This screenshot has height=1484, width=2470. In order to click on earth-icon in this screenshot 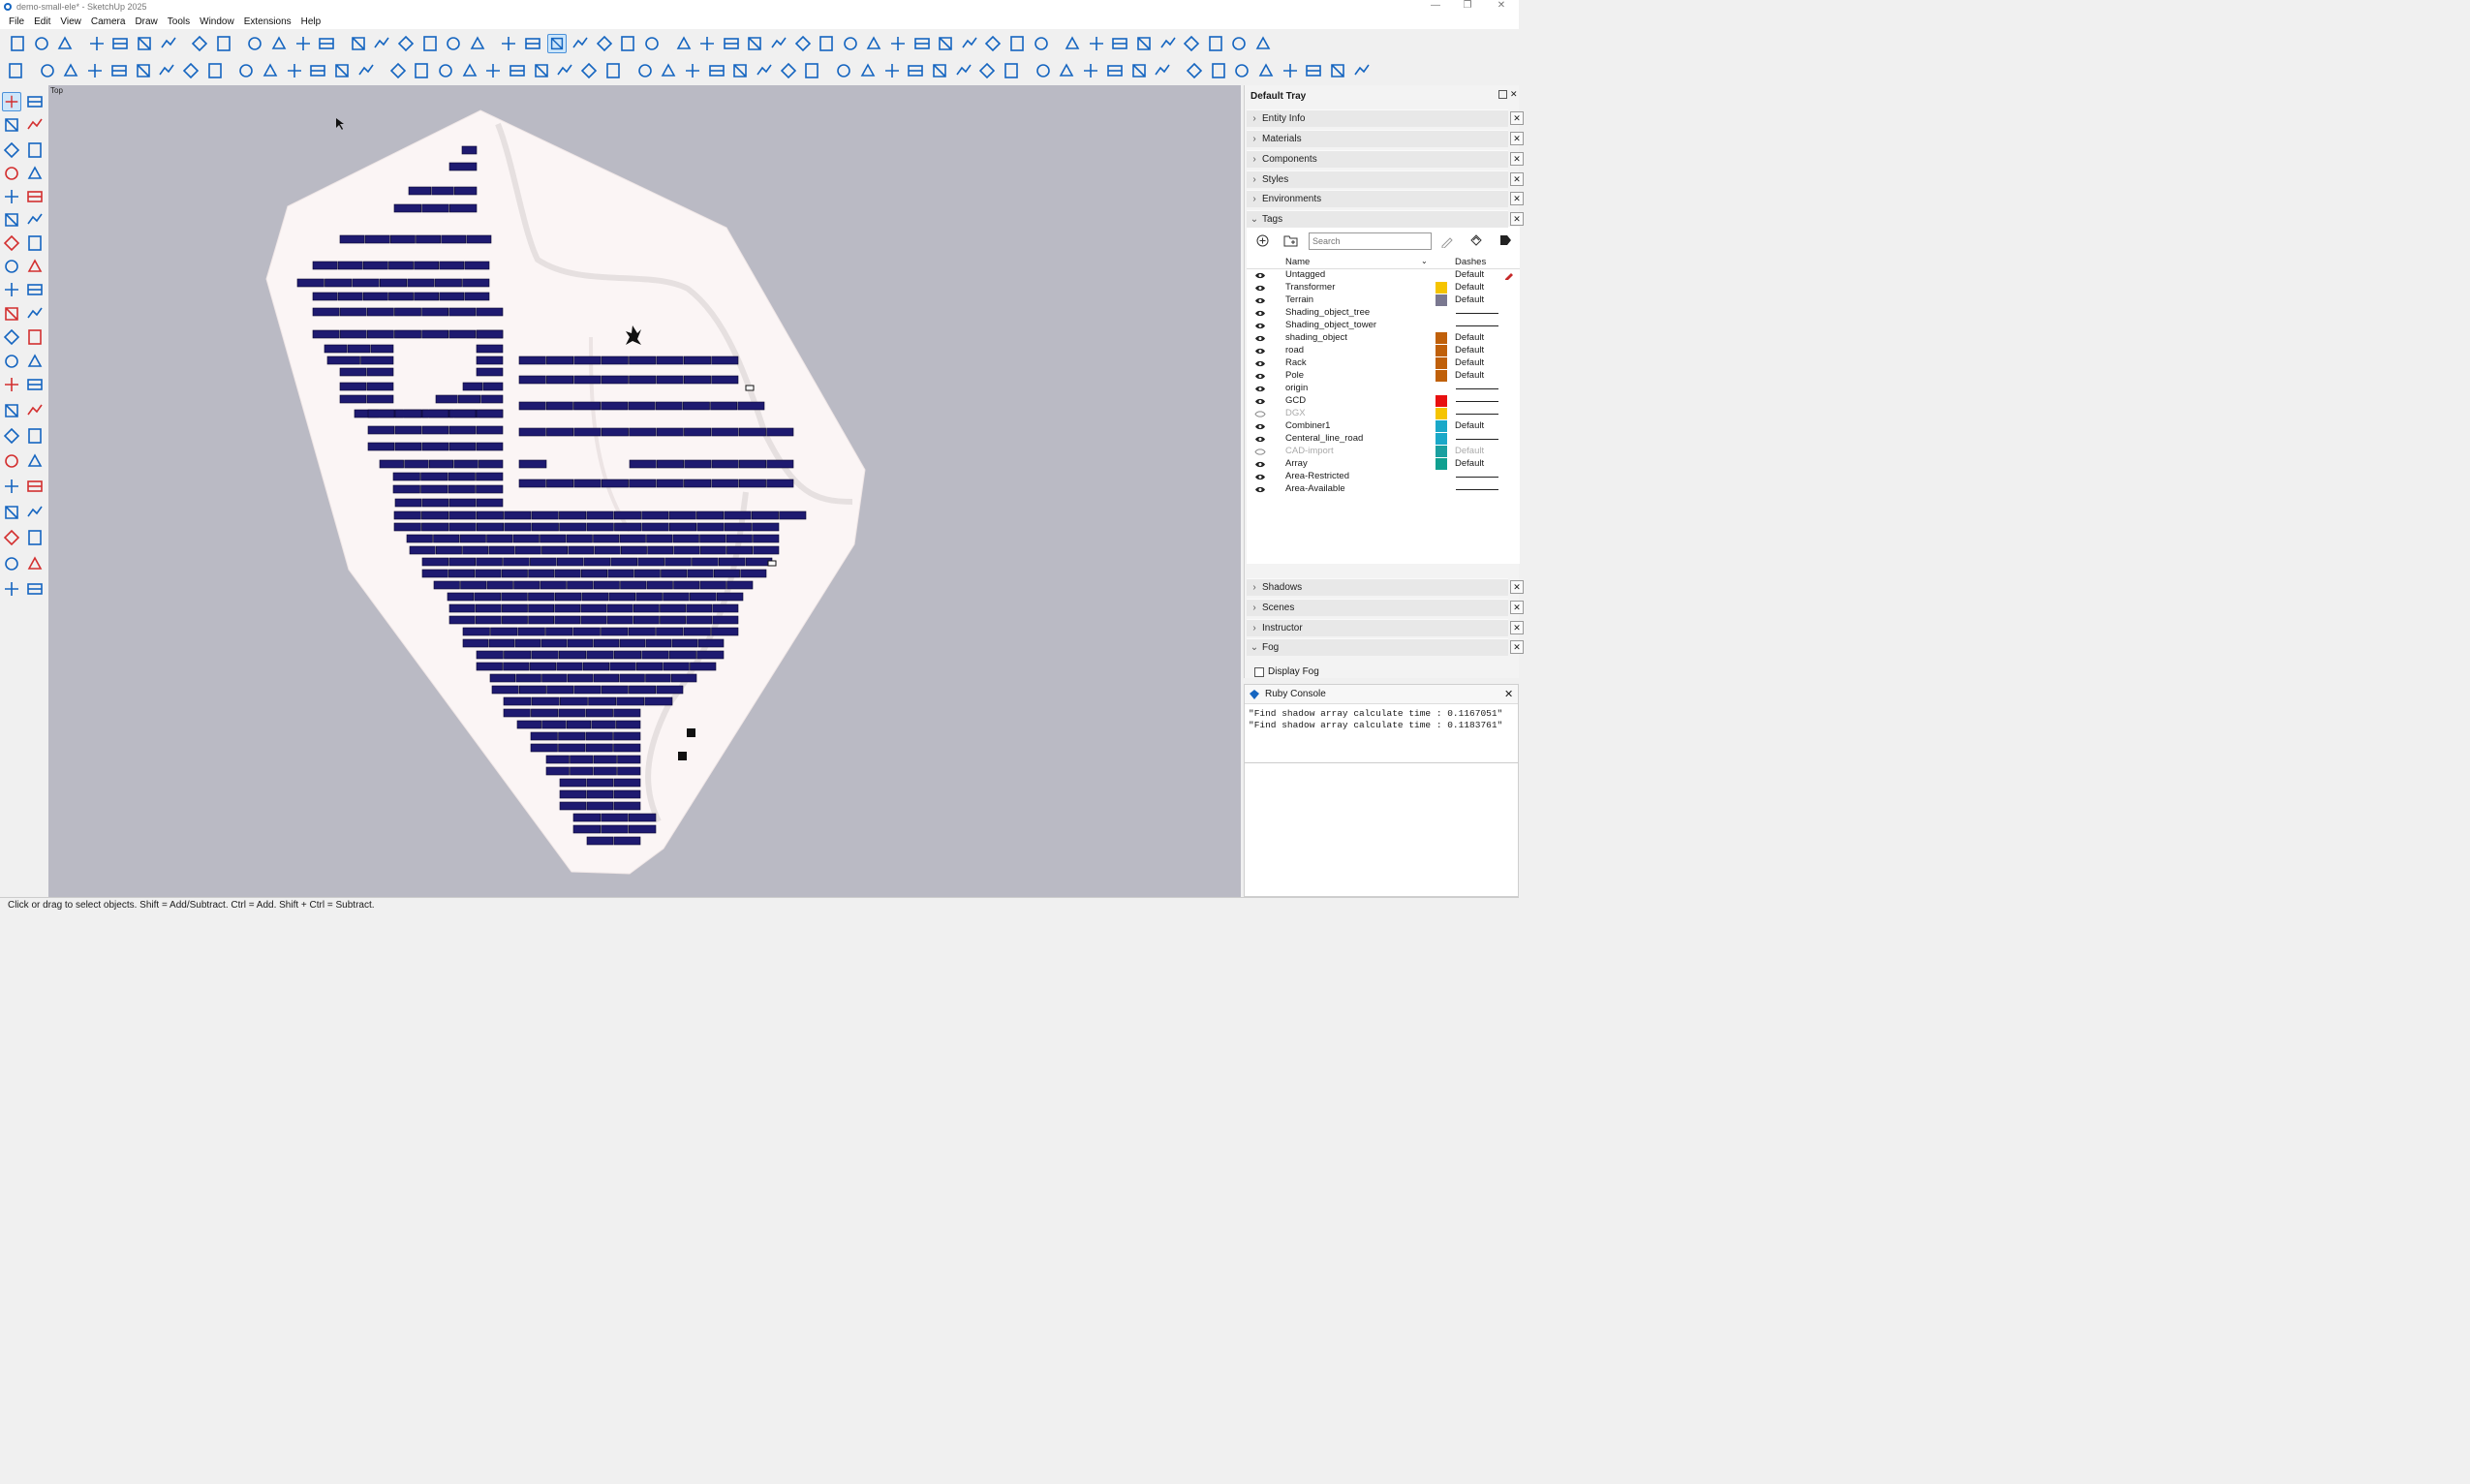, I will do `click(541, 70)`.